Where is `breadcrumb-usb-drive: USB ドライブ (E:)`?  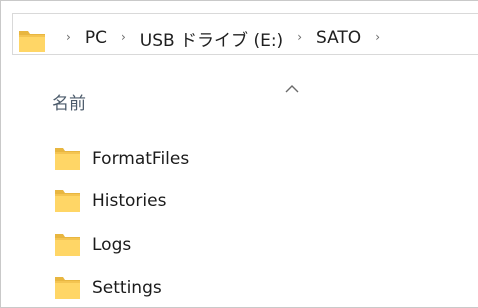
breadcrumb-usb-drive: USB ドライブ (E:) is located at coordinates (211, 38).